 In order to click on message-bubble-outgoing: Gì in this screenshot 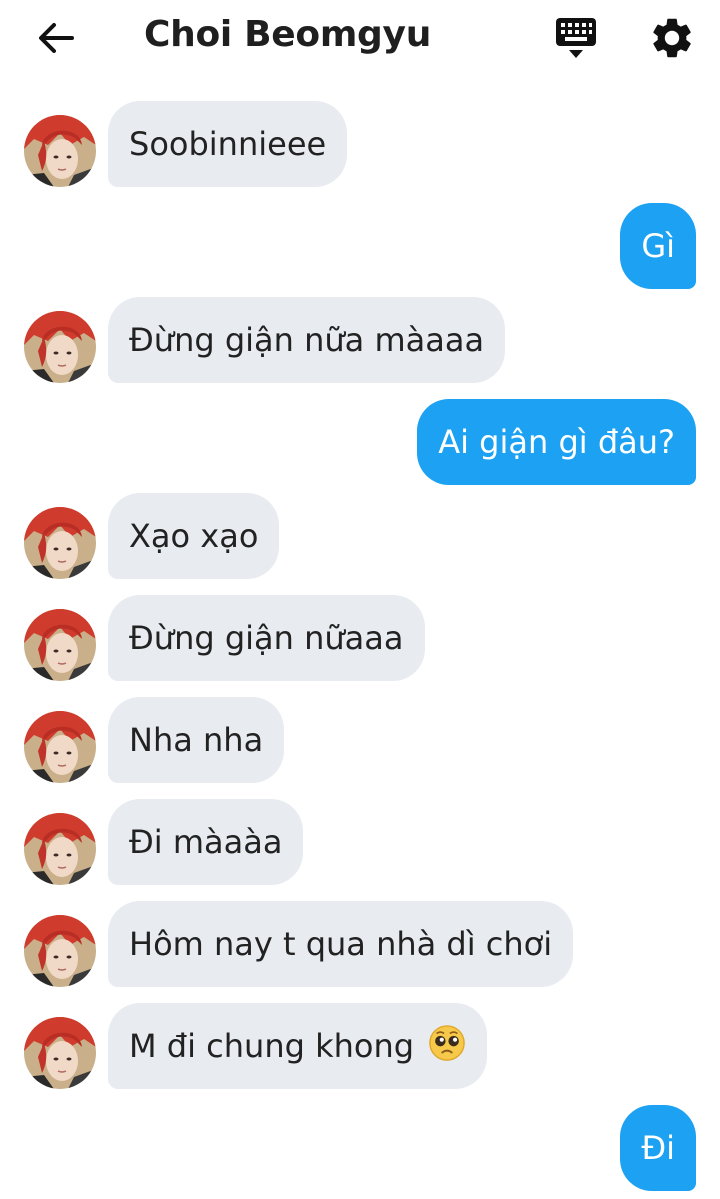, I will do `click(658, 246)`.